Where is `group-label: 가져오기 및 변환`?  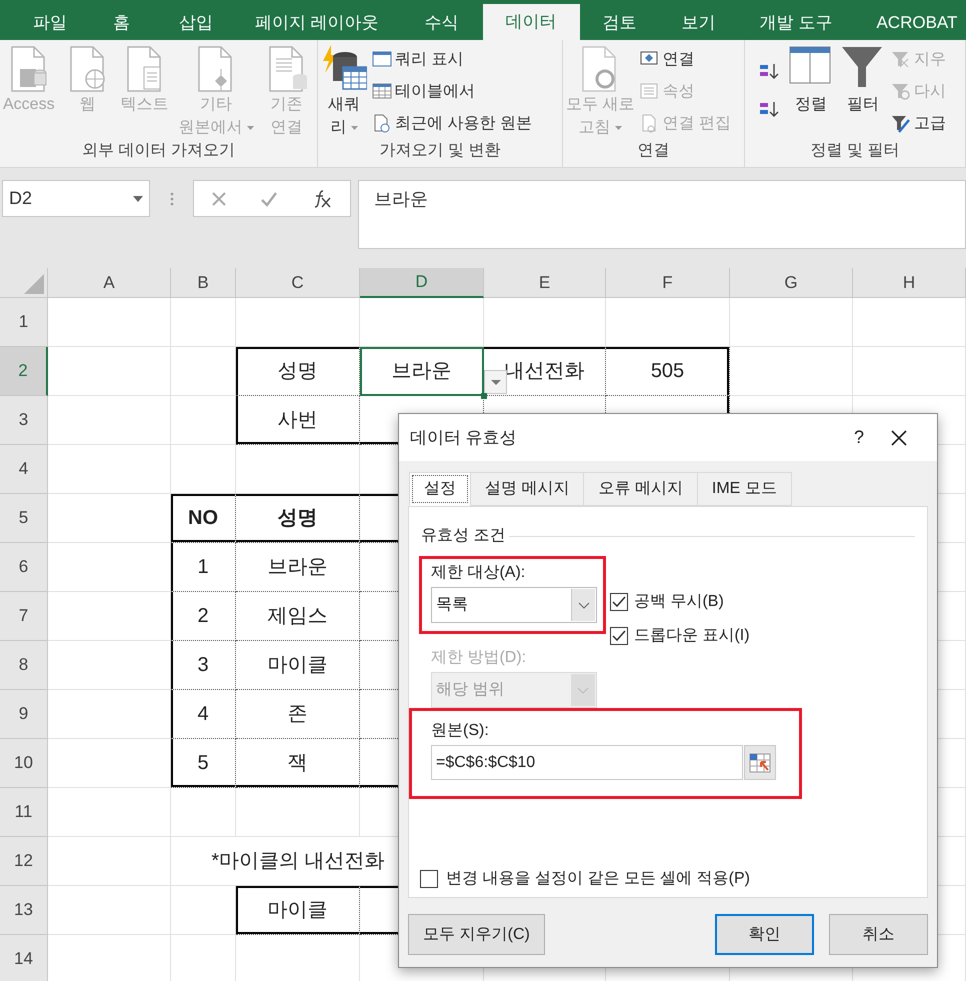 group-label: 가져오기 및 변환 is located at coordinates (440, 151).